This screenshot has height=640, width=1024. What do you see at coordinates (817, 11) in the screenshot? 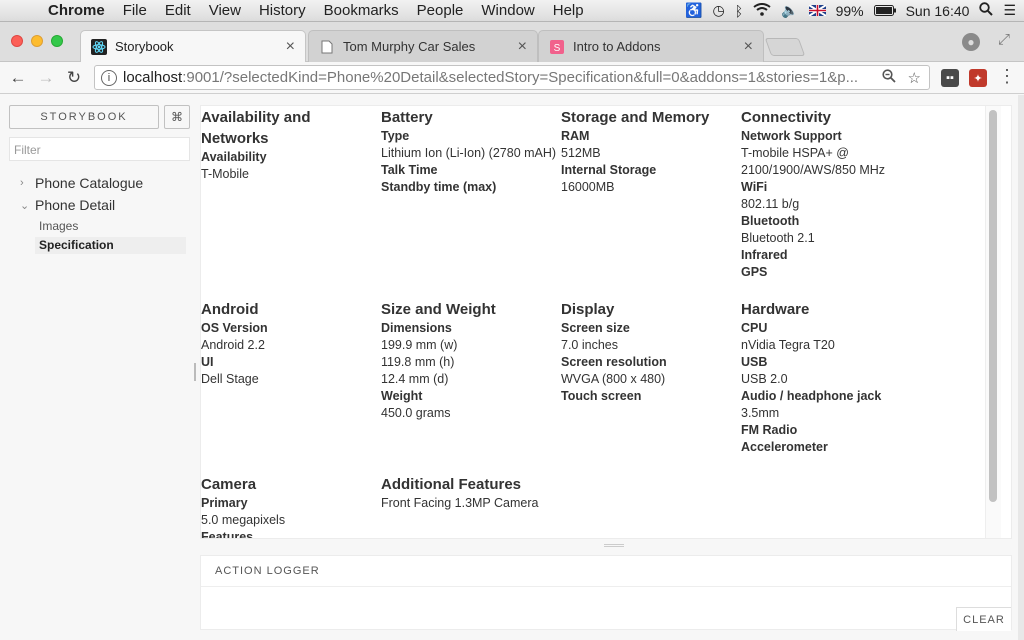
I see `input-source-flag-icon` at bounding box center [817, 11].